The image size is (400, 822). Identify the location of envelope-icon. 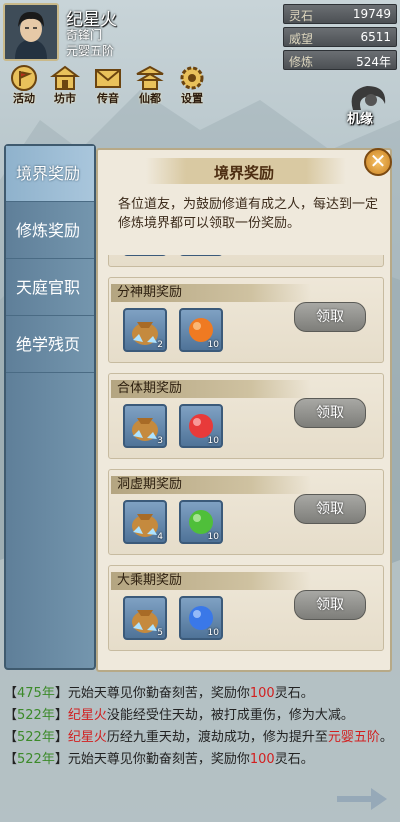
(108, 78).